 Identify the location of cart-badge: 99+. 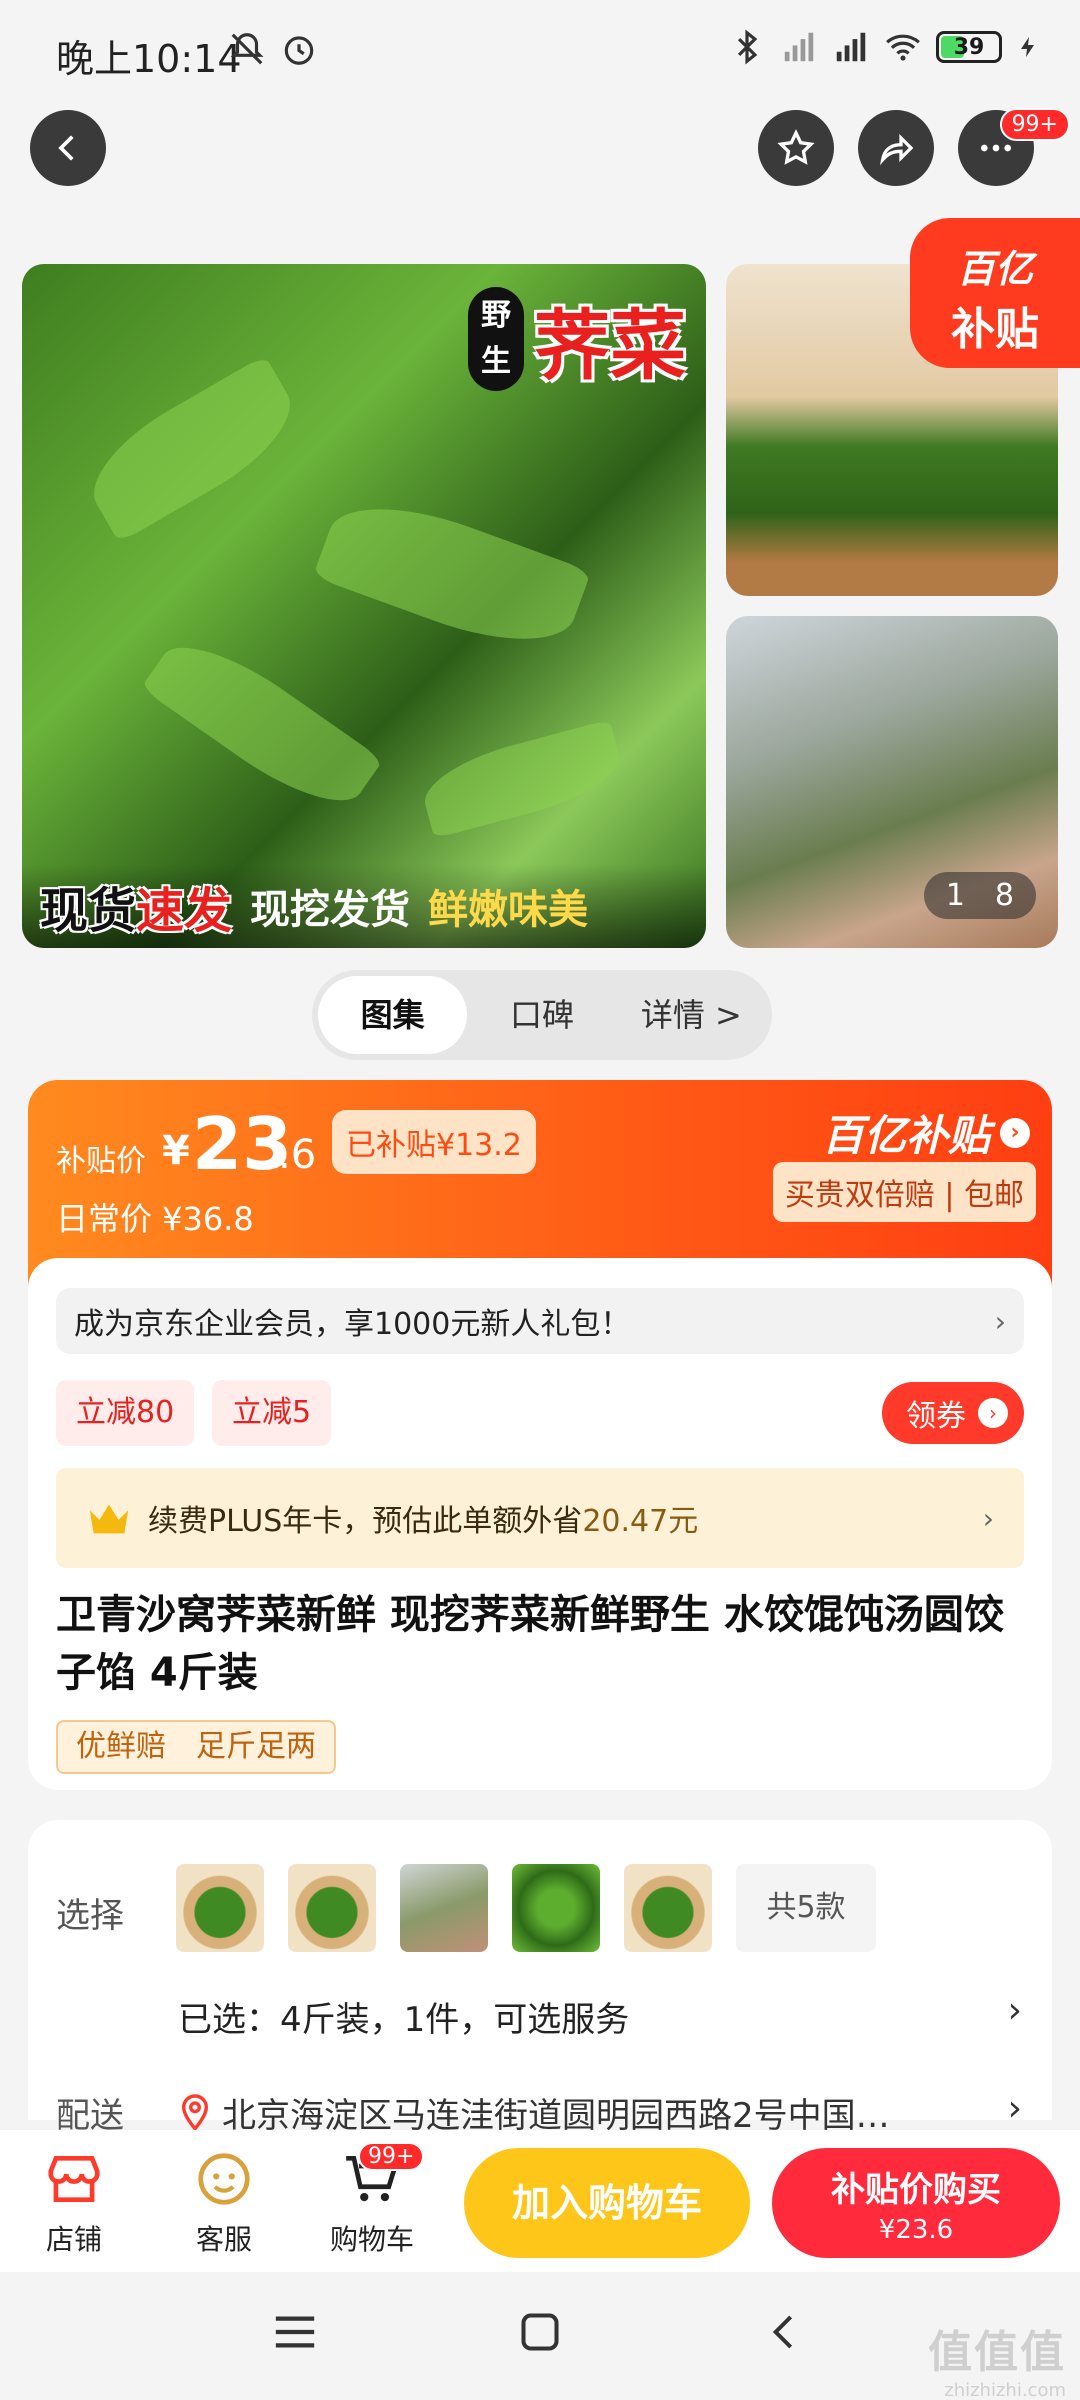
(391, 2156).